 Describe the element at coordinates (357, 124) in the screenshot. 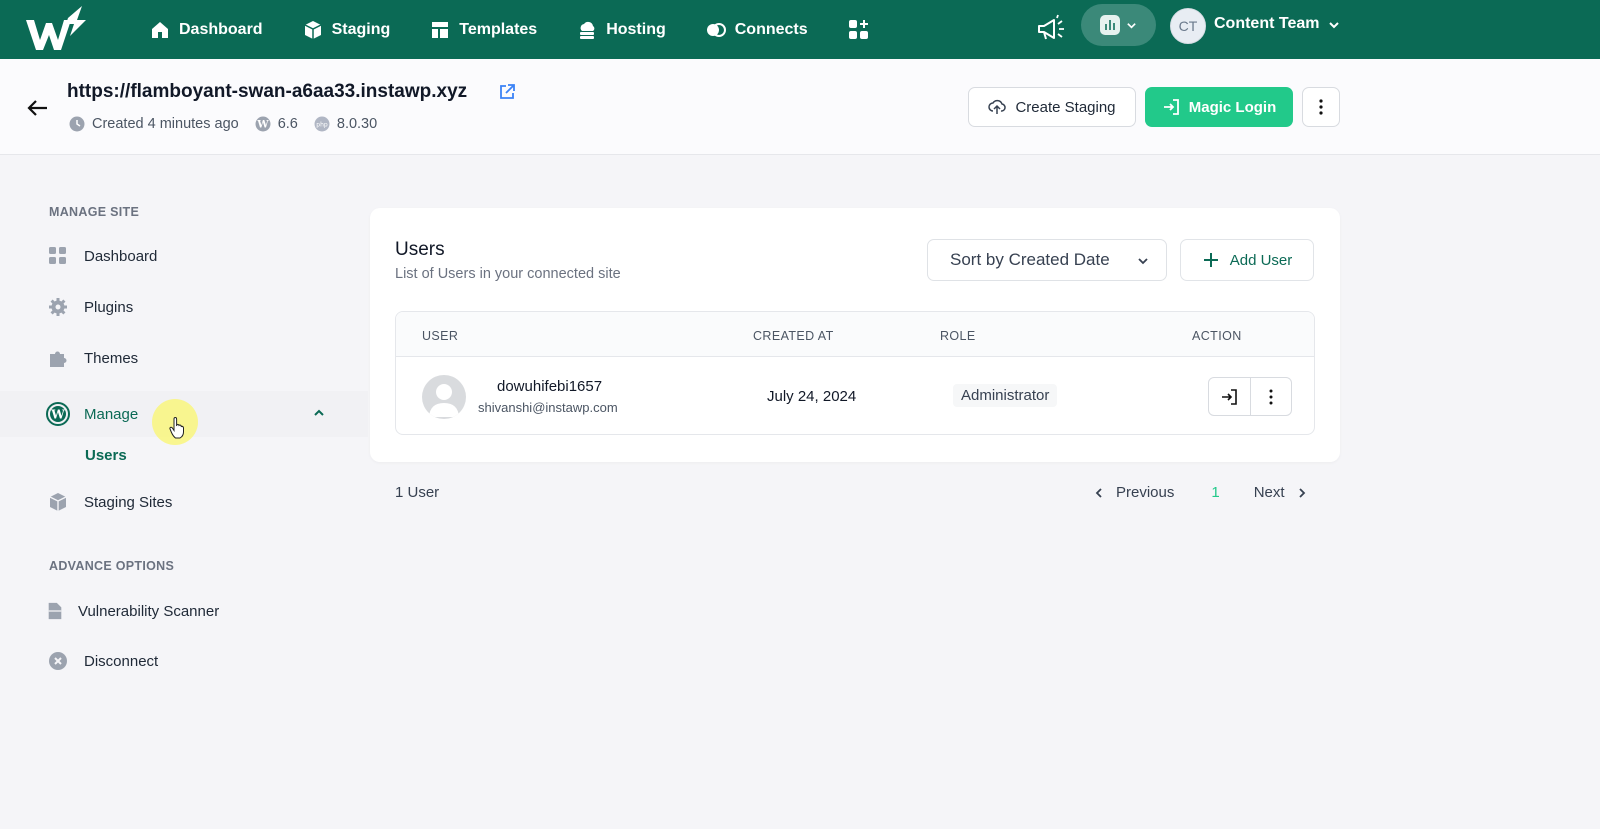

I see `php-version-text: 8.0.30` at that location.